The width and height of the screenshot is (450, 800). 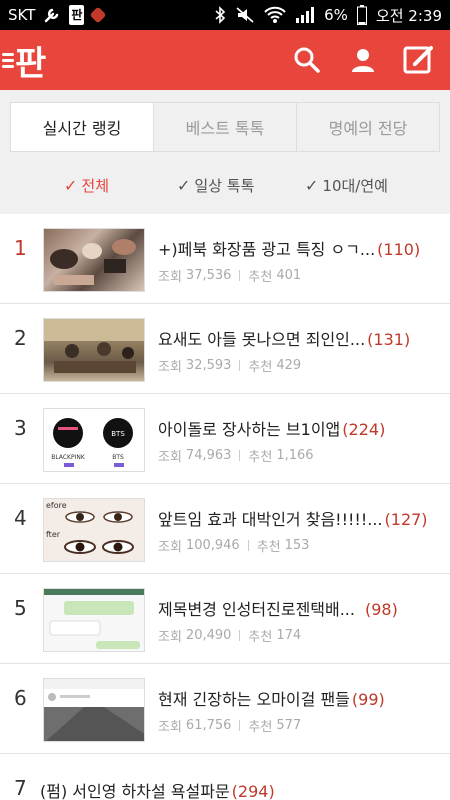 I want to click on post-meta: 조회 61,756 추천 577, so click(x=229, y=725).